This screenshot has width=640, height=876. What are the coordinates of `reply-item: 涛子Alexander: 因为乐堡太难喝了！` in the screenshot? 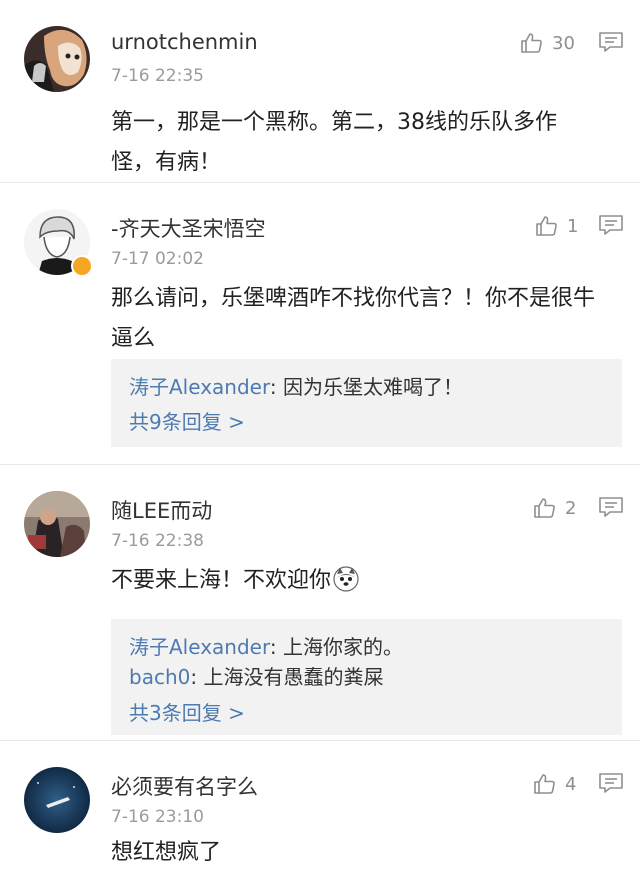 It's located at (296, 385).